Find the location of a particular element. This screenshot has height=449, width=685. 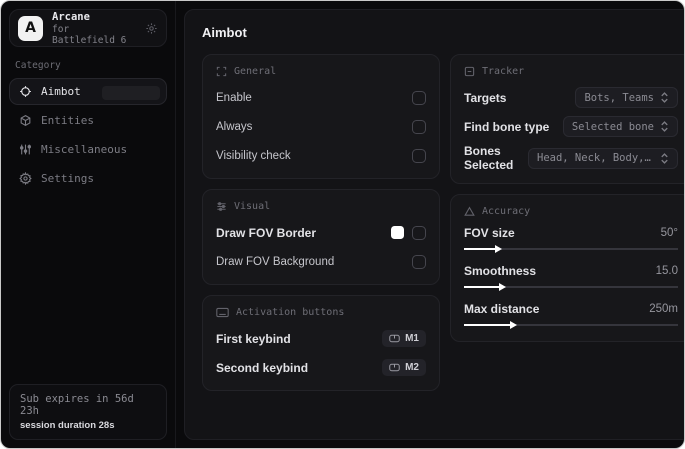

setting-row: Enable is located at coordinates (321, 97).